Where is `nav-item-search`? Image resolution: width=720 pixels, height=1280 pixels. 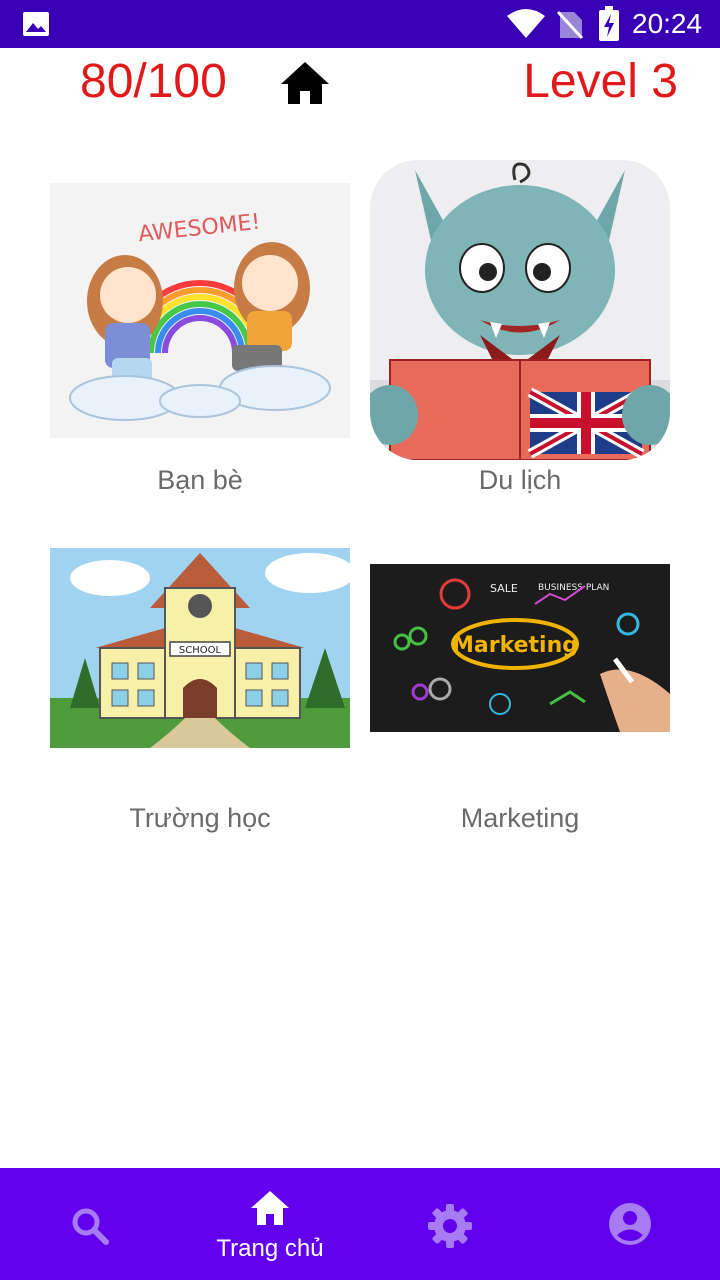 nav-item-search is located at coordinates (90, 1224).